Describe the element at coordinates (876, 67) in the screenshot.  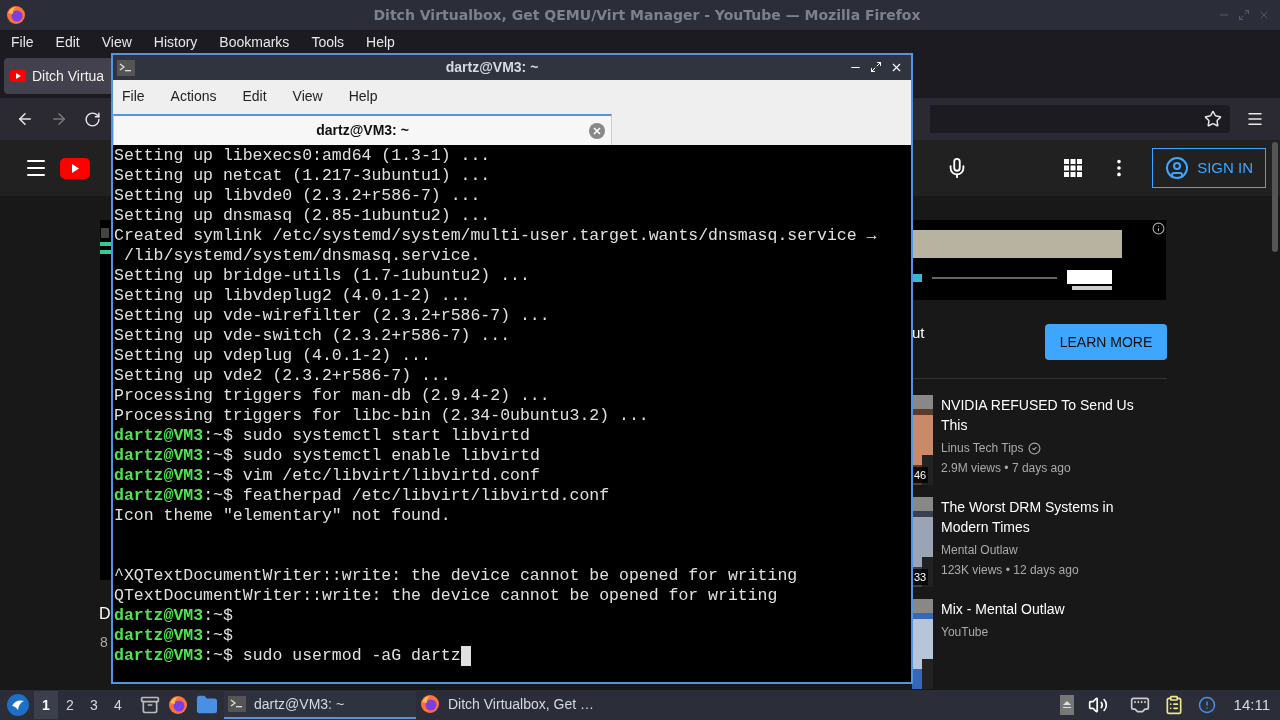
I see `maximize-icon` at that location.